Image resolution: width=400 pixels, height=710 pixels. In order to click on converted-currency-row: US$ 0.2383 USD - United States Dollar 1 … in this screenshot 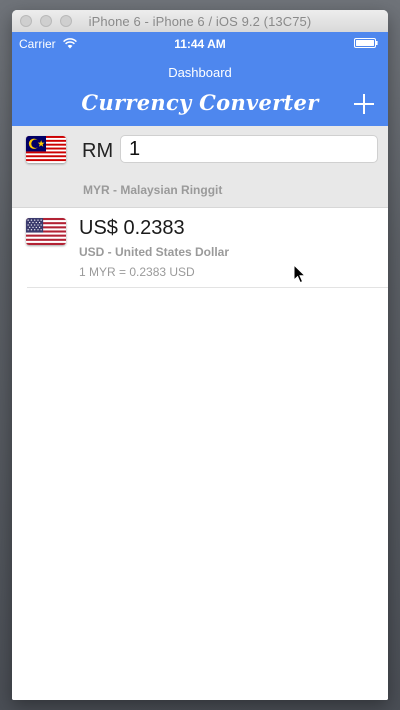, I will do `click(200, 248)`.